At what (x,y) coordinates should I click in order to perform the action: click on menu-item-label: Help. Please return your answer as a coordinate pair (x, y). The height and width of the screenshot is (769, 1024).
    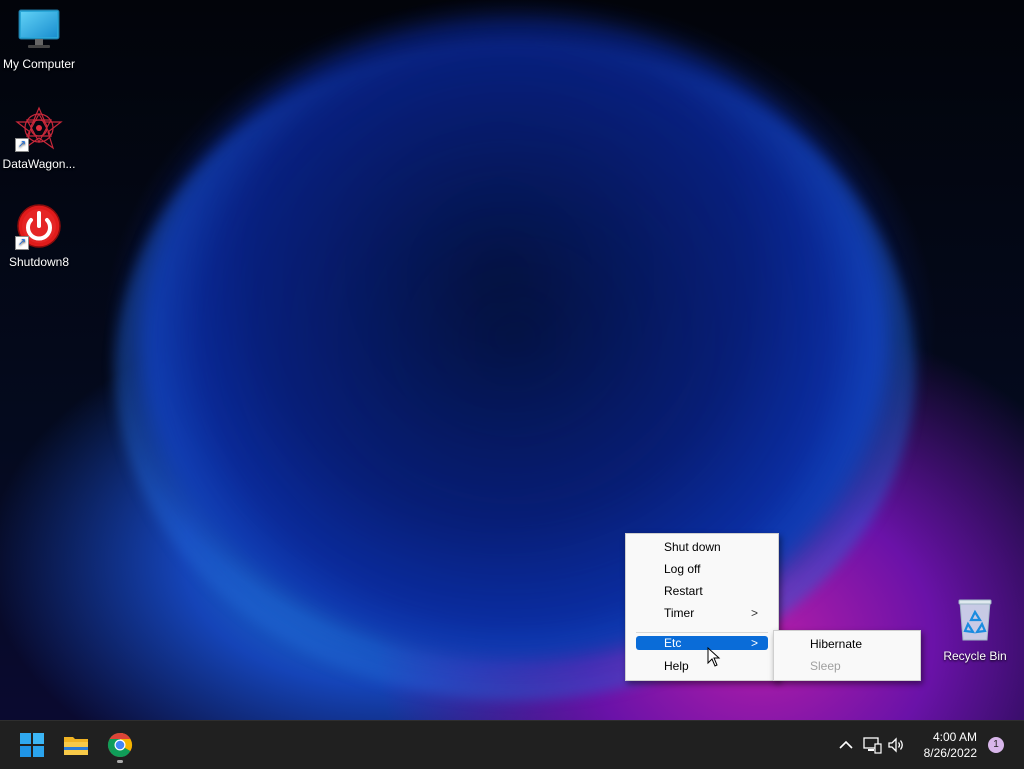
    Looking at the image, I should click on (676, 666).